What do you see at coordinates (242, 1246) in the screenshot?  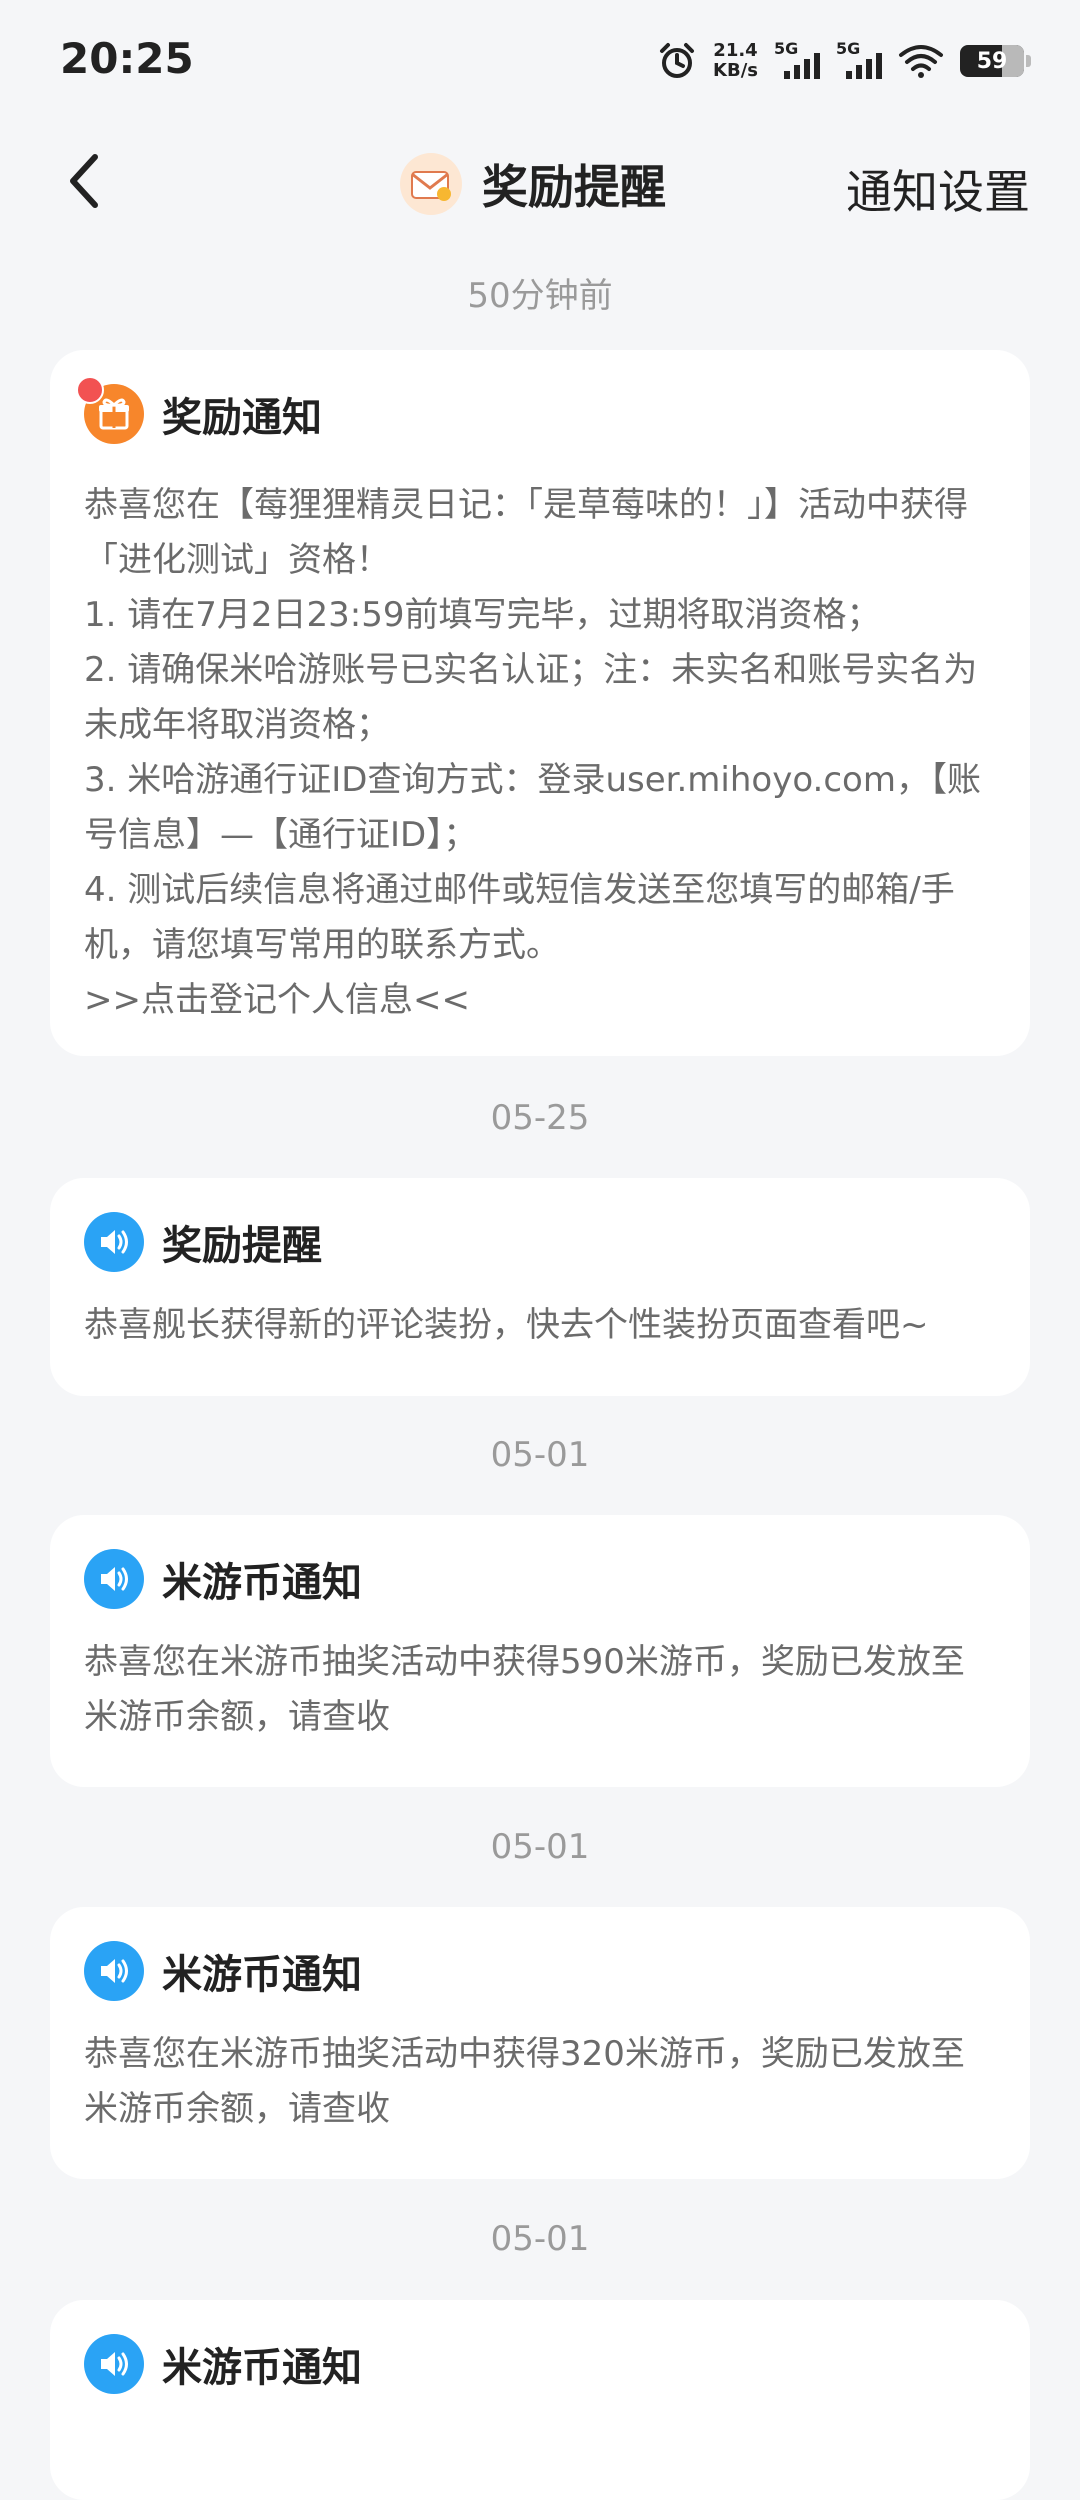 I see `card-title: 奖励提醒` at bounding box center [242, 1246].